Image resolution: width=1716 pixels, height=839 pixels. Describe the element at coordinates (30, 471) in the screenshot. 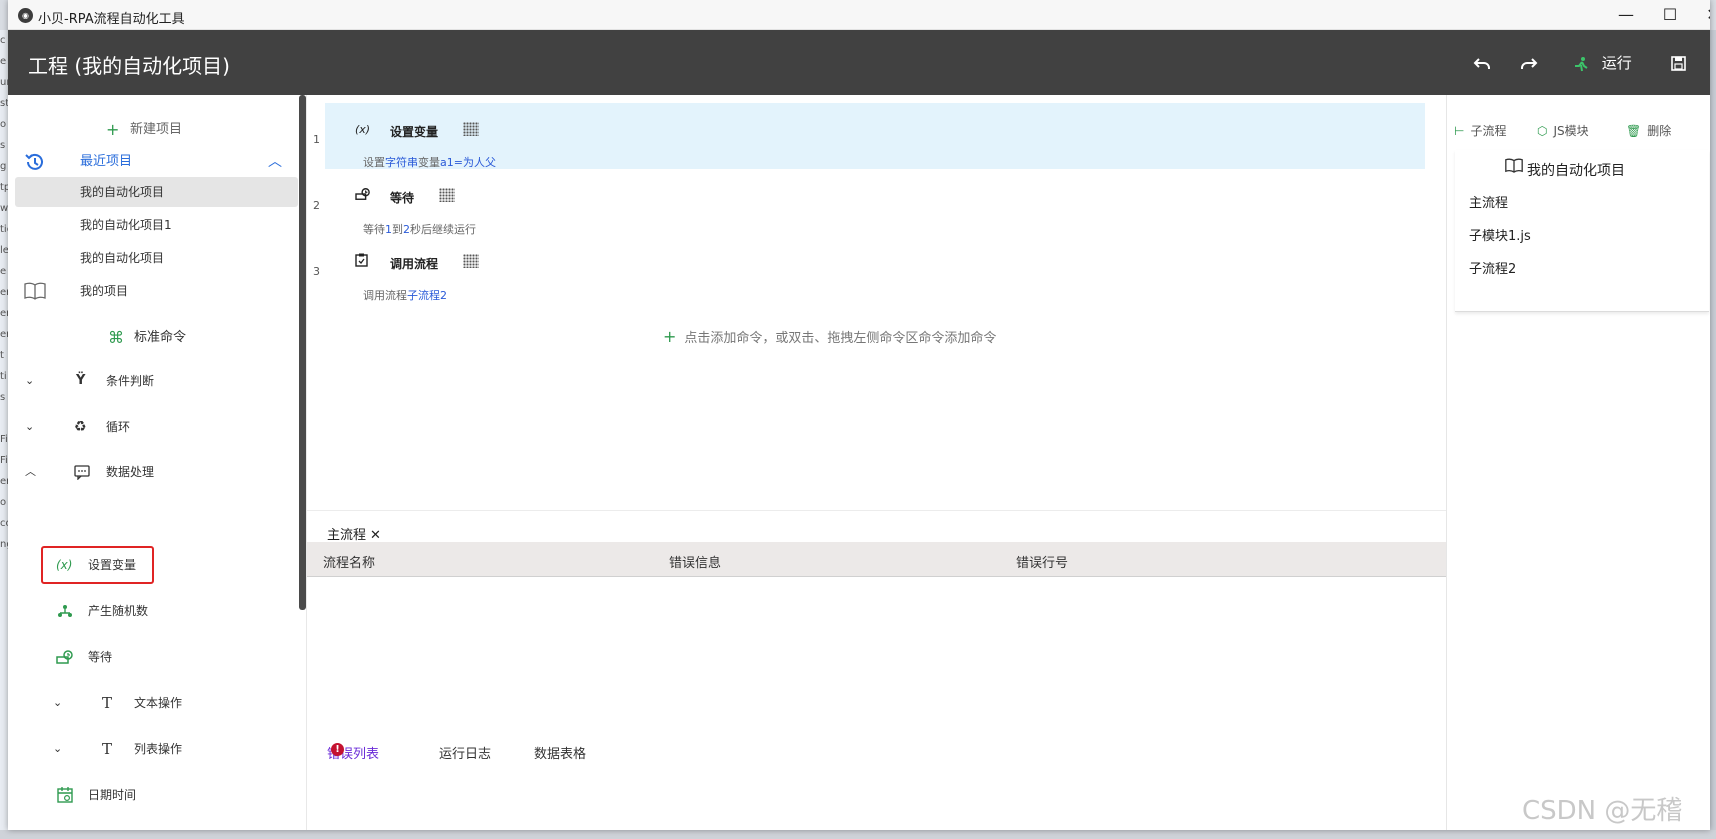

I see `chevron-up-icon: ︿` at that location.